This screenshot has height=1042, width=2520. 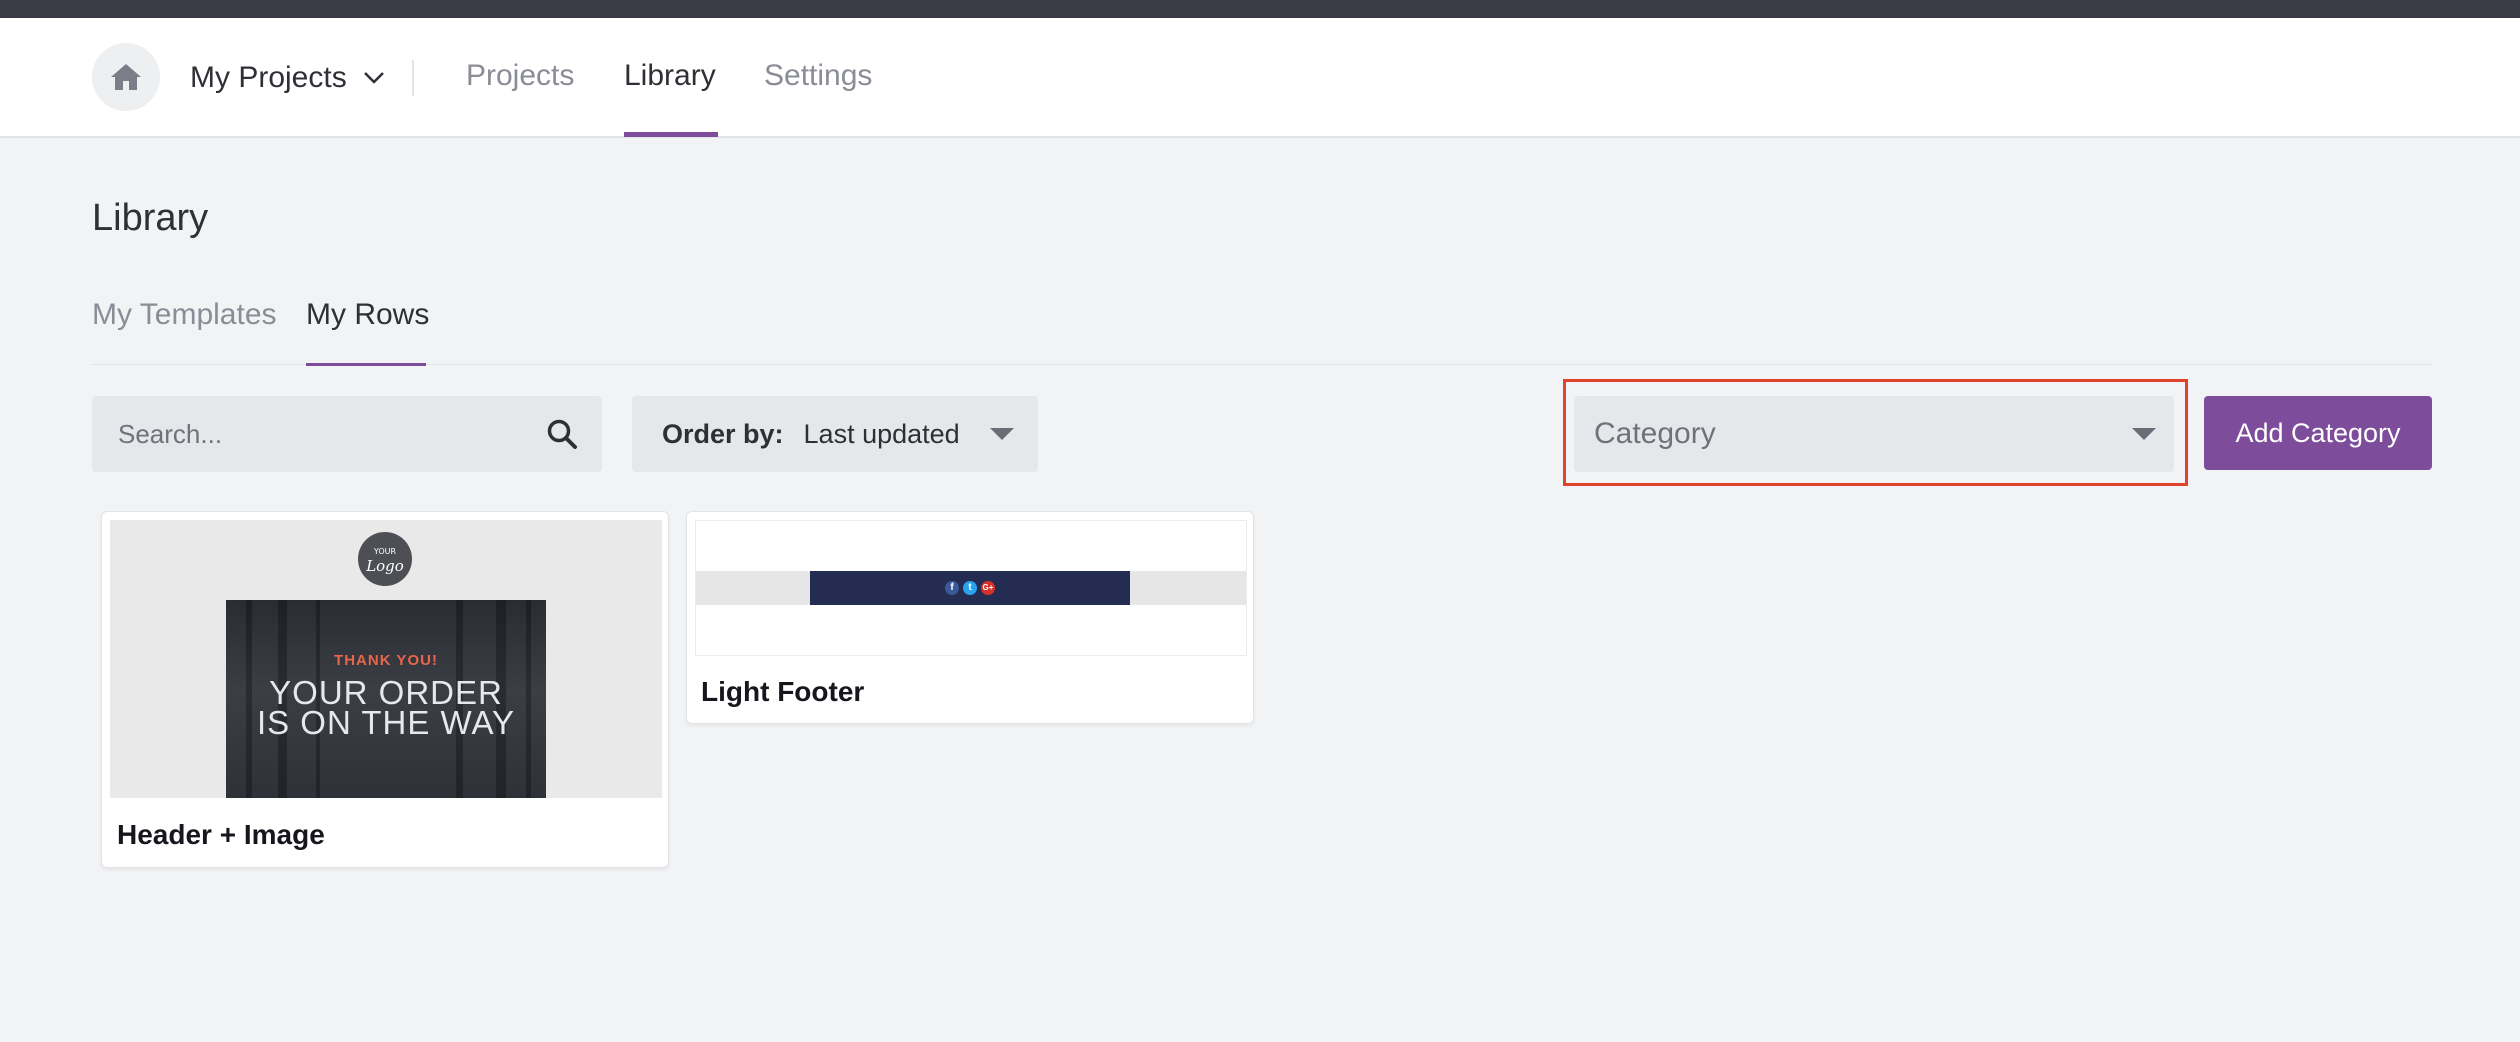 I want to click on order-by-select: Order by: Last updated, so click(x=835, y=434).